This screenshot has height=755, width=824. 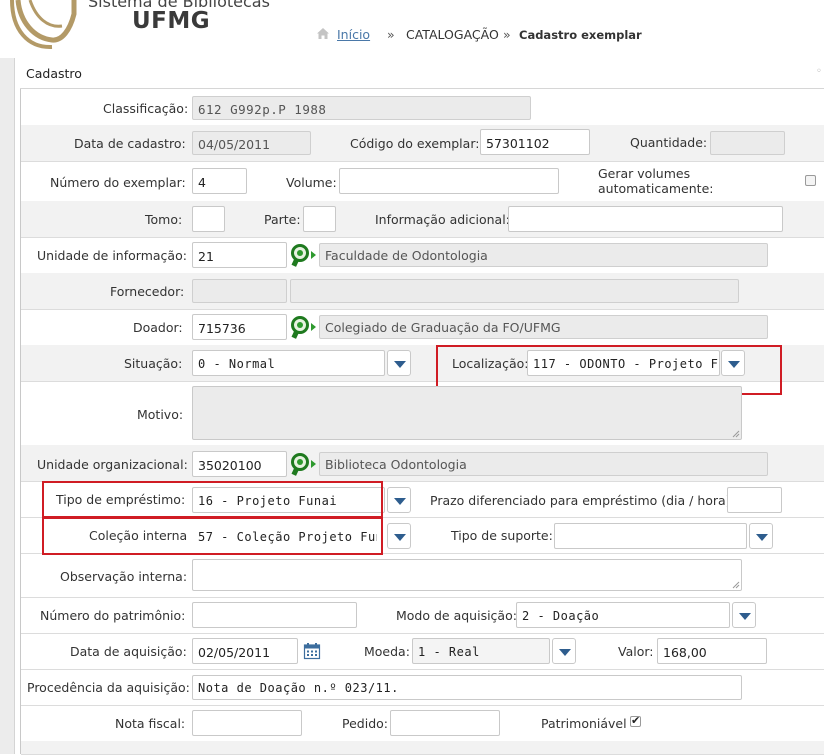 I want to click on calendar-icon, so click(x=312, y=651).